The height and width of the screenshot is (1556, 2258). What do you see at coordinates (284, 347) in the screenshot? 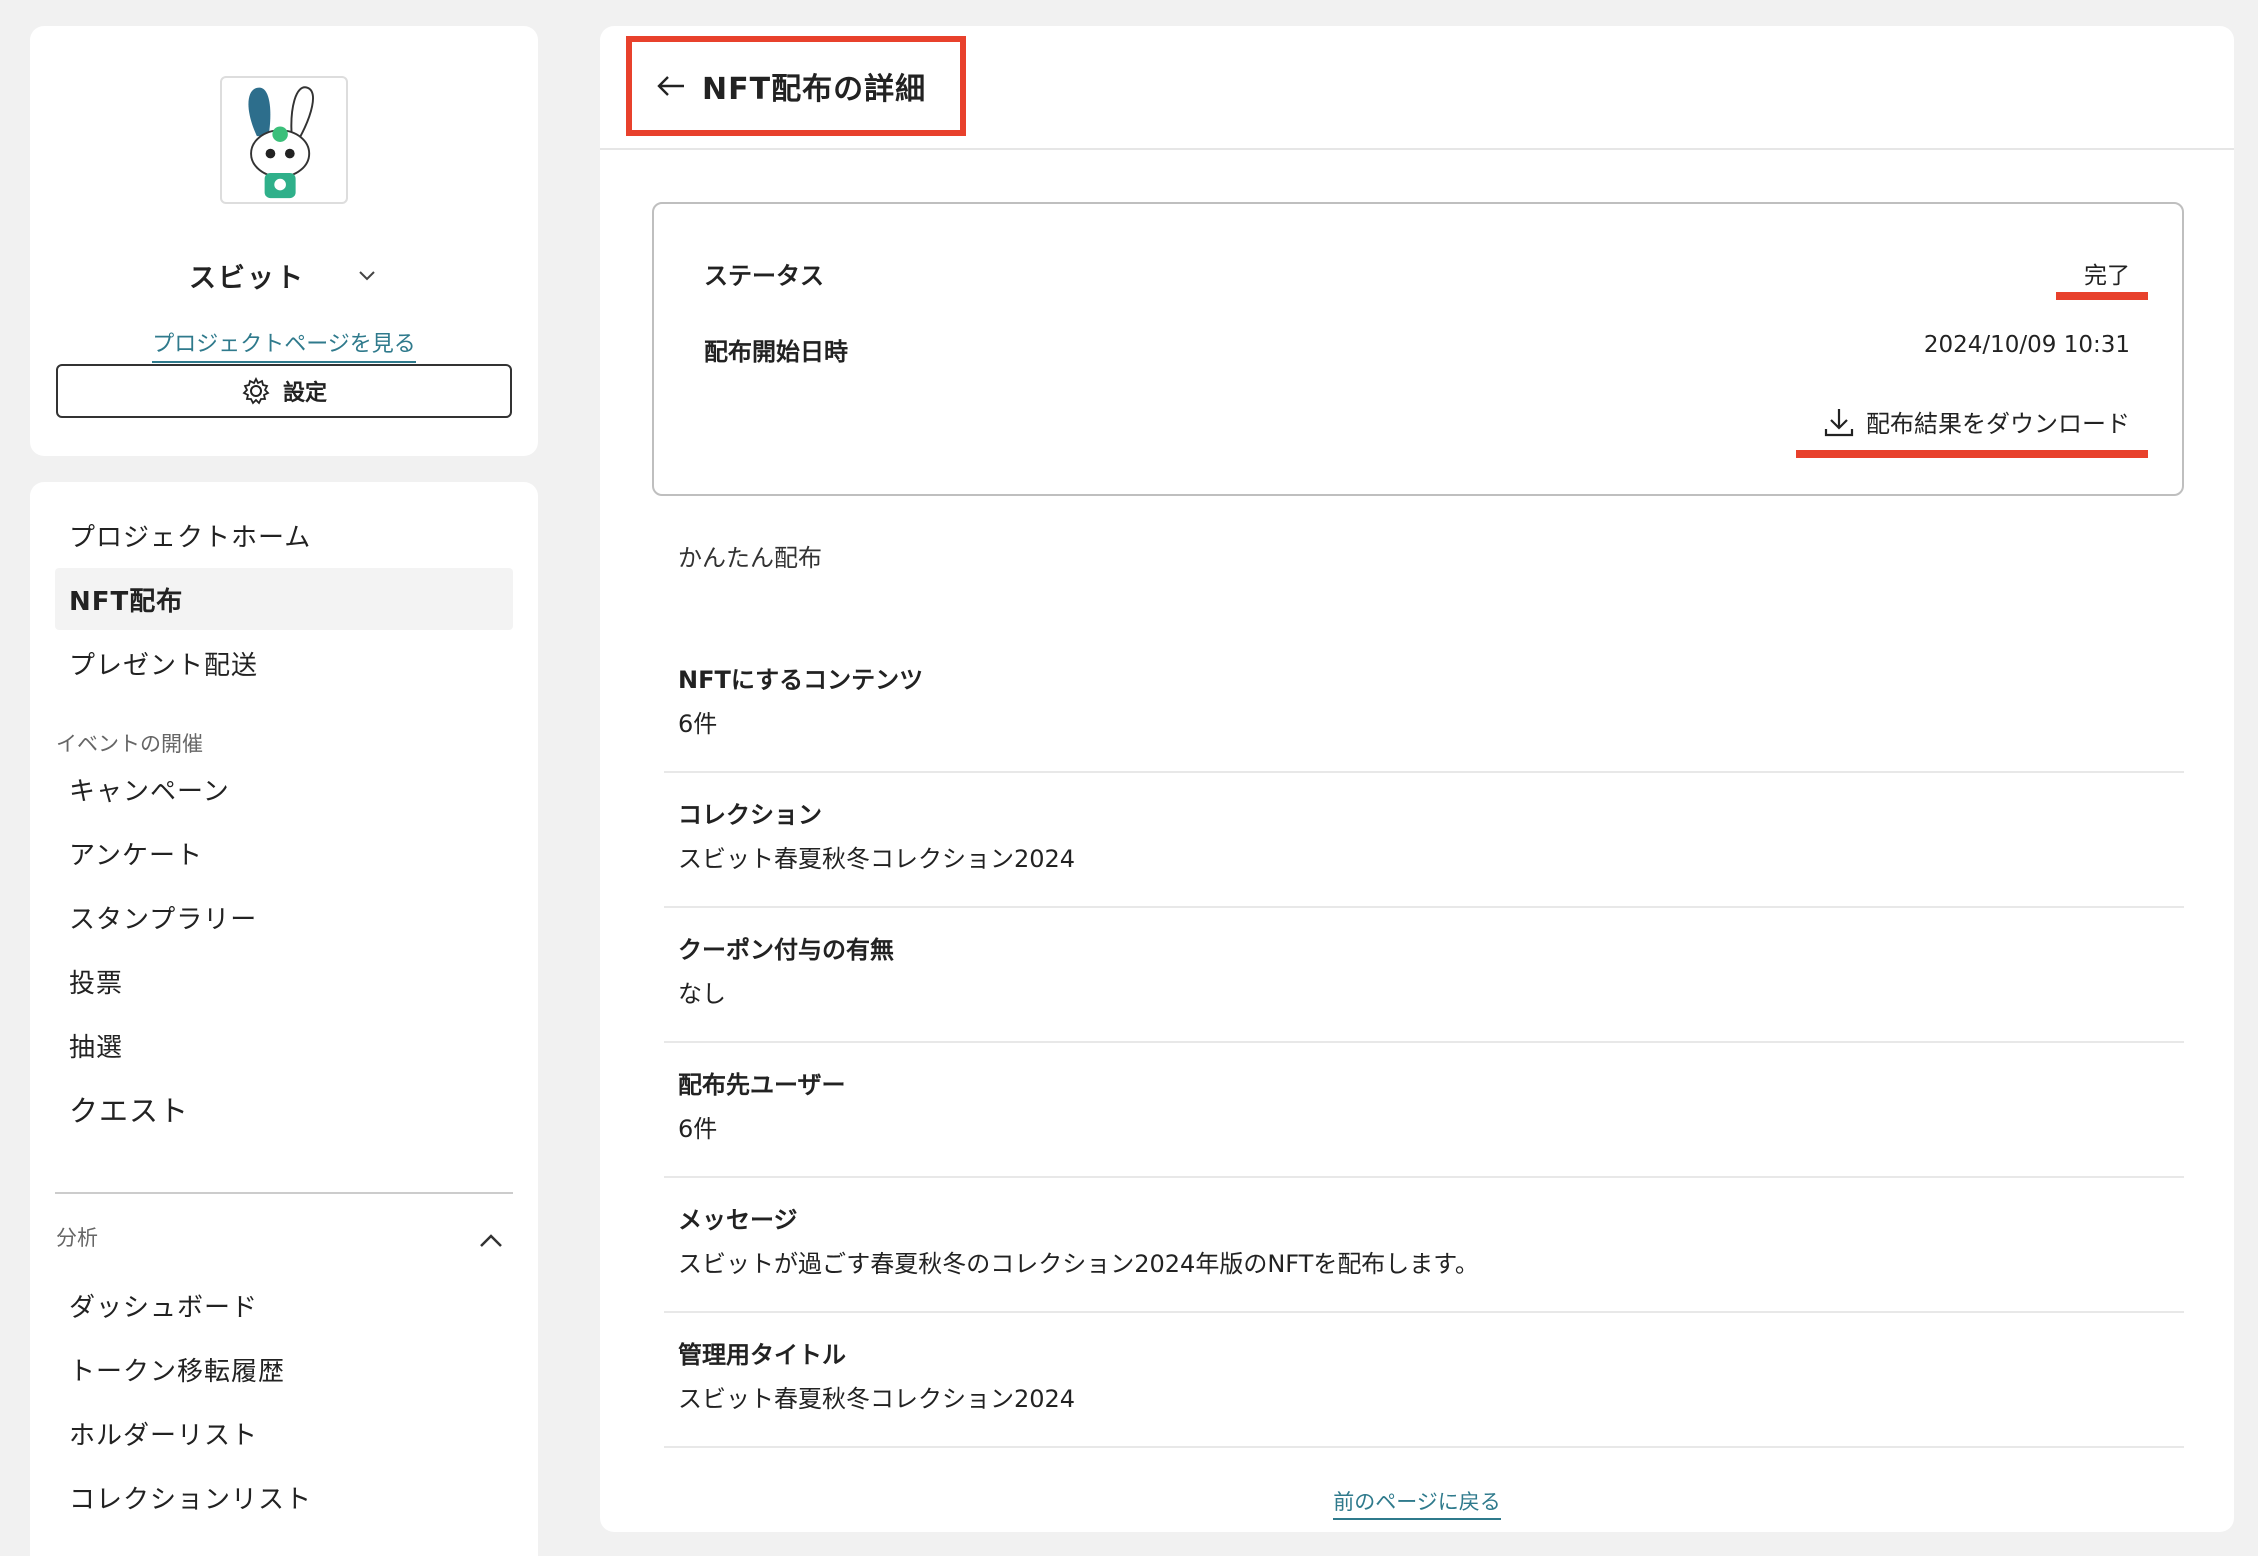
I see `project-page-link: プロジェクトページを見る` at bounding box center [284, 347].